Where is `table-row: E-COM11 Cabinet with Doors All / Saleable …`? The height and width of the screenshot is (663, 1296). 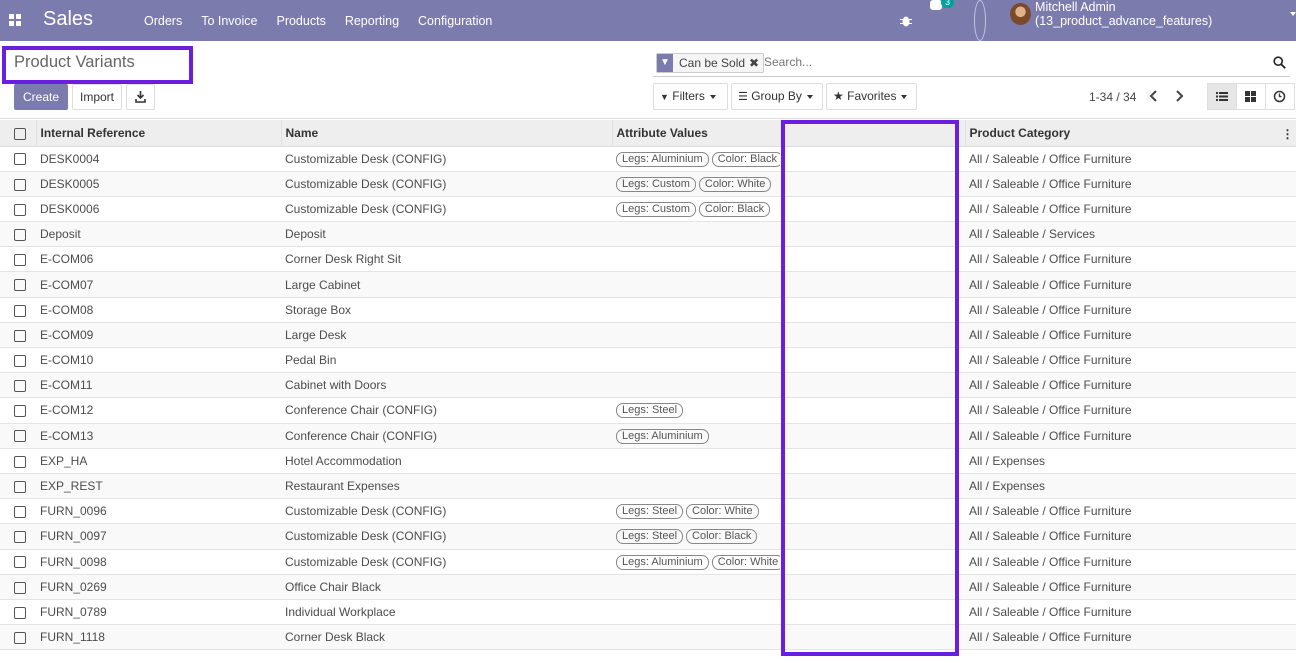 table-row: E-COM11 Cabinet with Doors All / Saleable … is located at coordinates (648, 385).